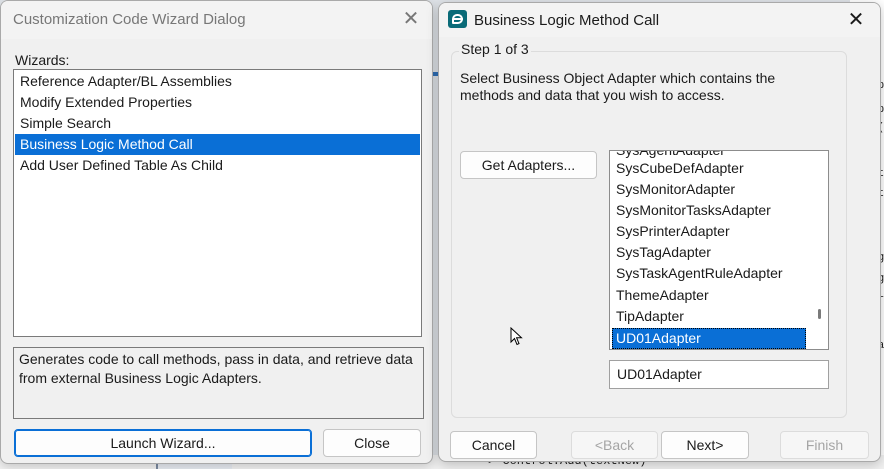 The image size is (884, 469). What do you see at coordinates (217, 123) in the screenshot?
I see `list-item: Simple Search` at bounding box center [217, 123].